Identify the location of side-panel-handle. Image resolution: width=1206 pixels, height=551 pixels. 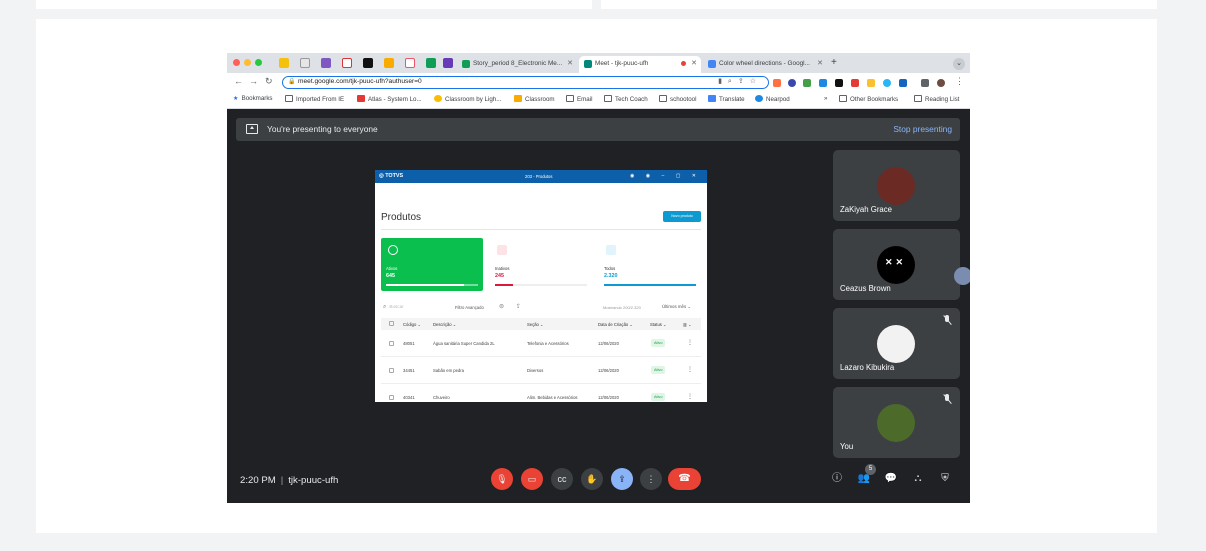
(962, 276).